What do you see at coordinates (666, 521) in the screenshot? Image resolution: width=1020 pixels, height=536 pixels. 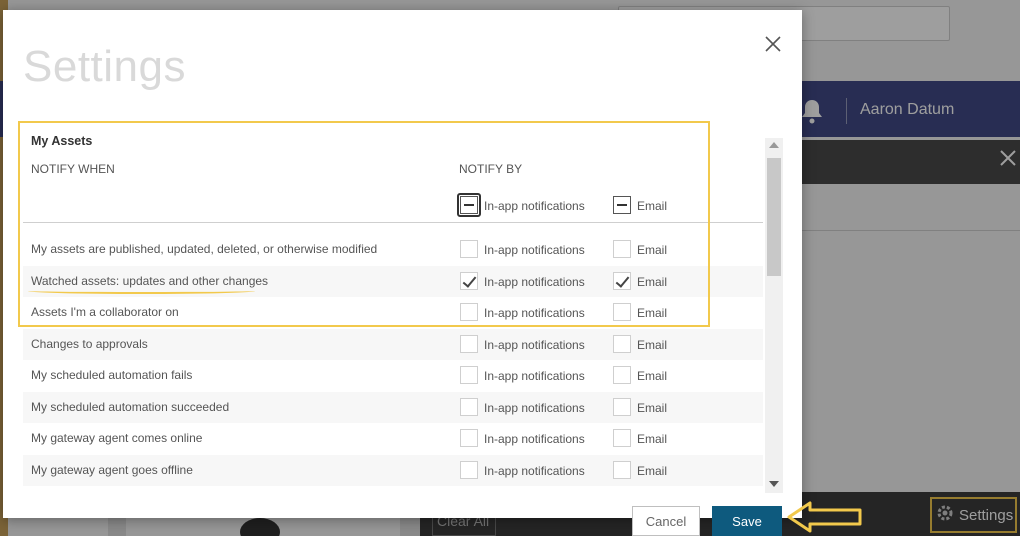 I see `cancel-button: Cancel` at bounding box center [666, 521].